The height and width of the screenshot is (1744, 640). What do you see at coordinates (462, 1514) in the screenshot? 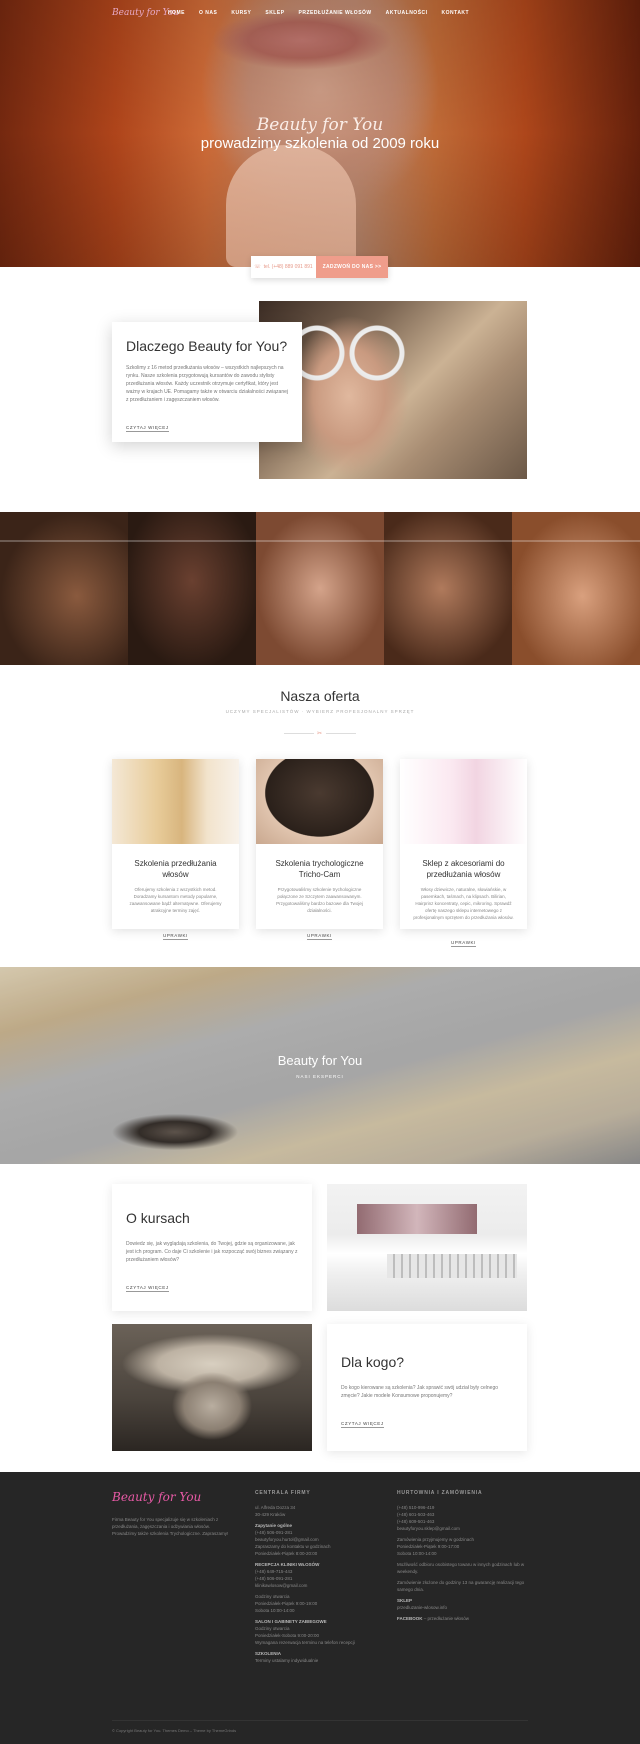
I see `footer-wholesale-phone-2: (+48) 601-503-463` at bounding box center [462, 1514].